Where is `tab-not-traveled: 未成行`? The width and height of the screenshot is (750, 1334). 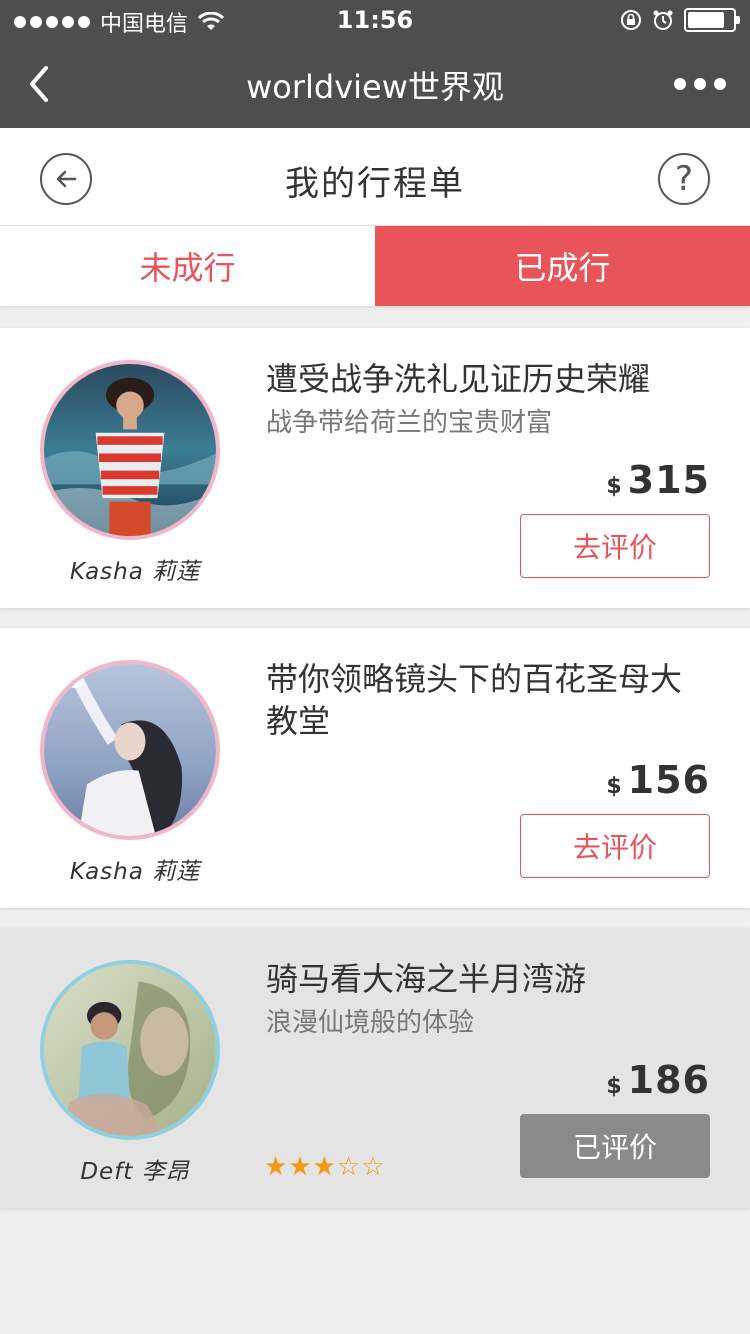 tab-not-traveled: 未成行 is located at coordinates (187, 266).